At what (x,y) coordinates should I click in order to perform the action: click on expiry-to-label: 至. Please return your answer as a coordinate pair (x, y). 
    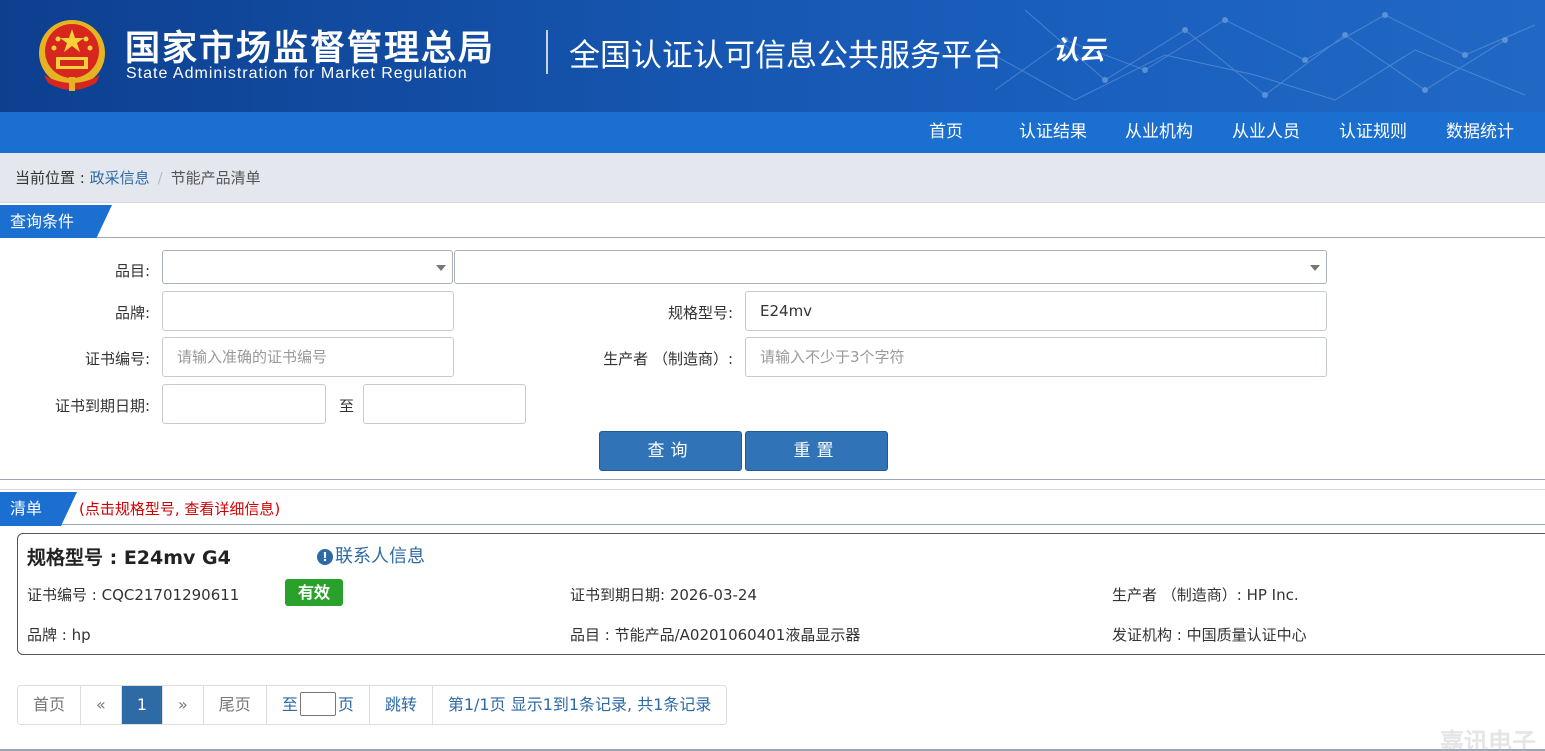
    Looking at the image, I should click on (346, 406).